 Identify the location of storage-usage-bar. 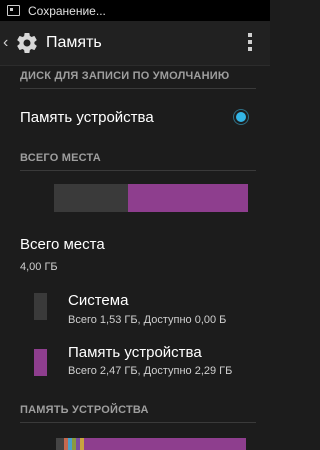
(151, 198).